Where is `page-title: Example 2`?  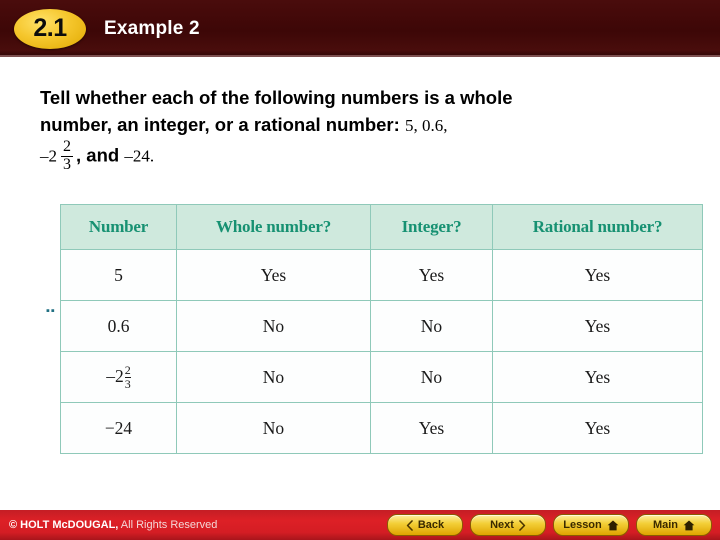
page-title: Example 2 is located at coordinates (152, 28).